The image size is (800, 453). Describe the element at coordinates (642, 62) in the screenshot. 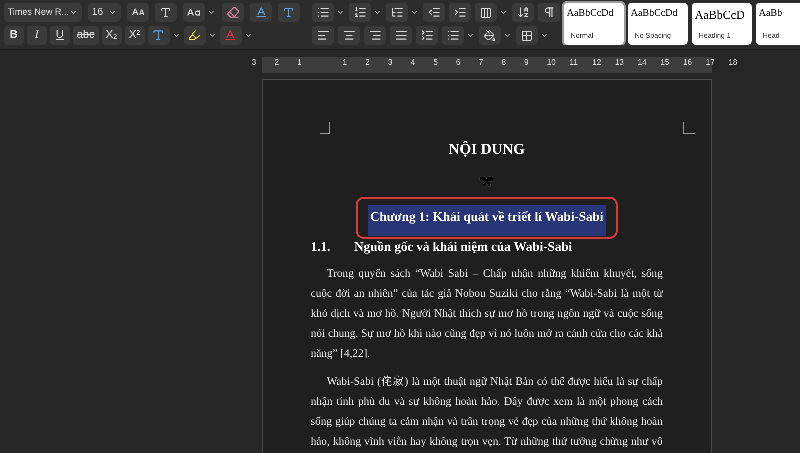

I see `ruler-number: 14` at that location.